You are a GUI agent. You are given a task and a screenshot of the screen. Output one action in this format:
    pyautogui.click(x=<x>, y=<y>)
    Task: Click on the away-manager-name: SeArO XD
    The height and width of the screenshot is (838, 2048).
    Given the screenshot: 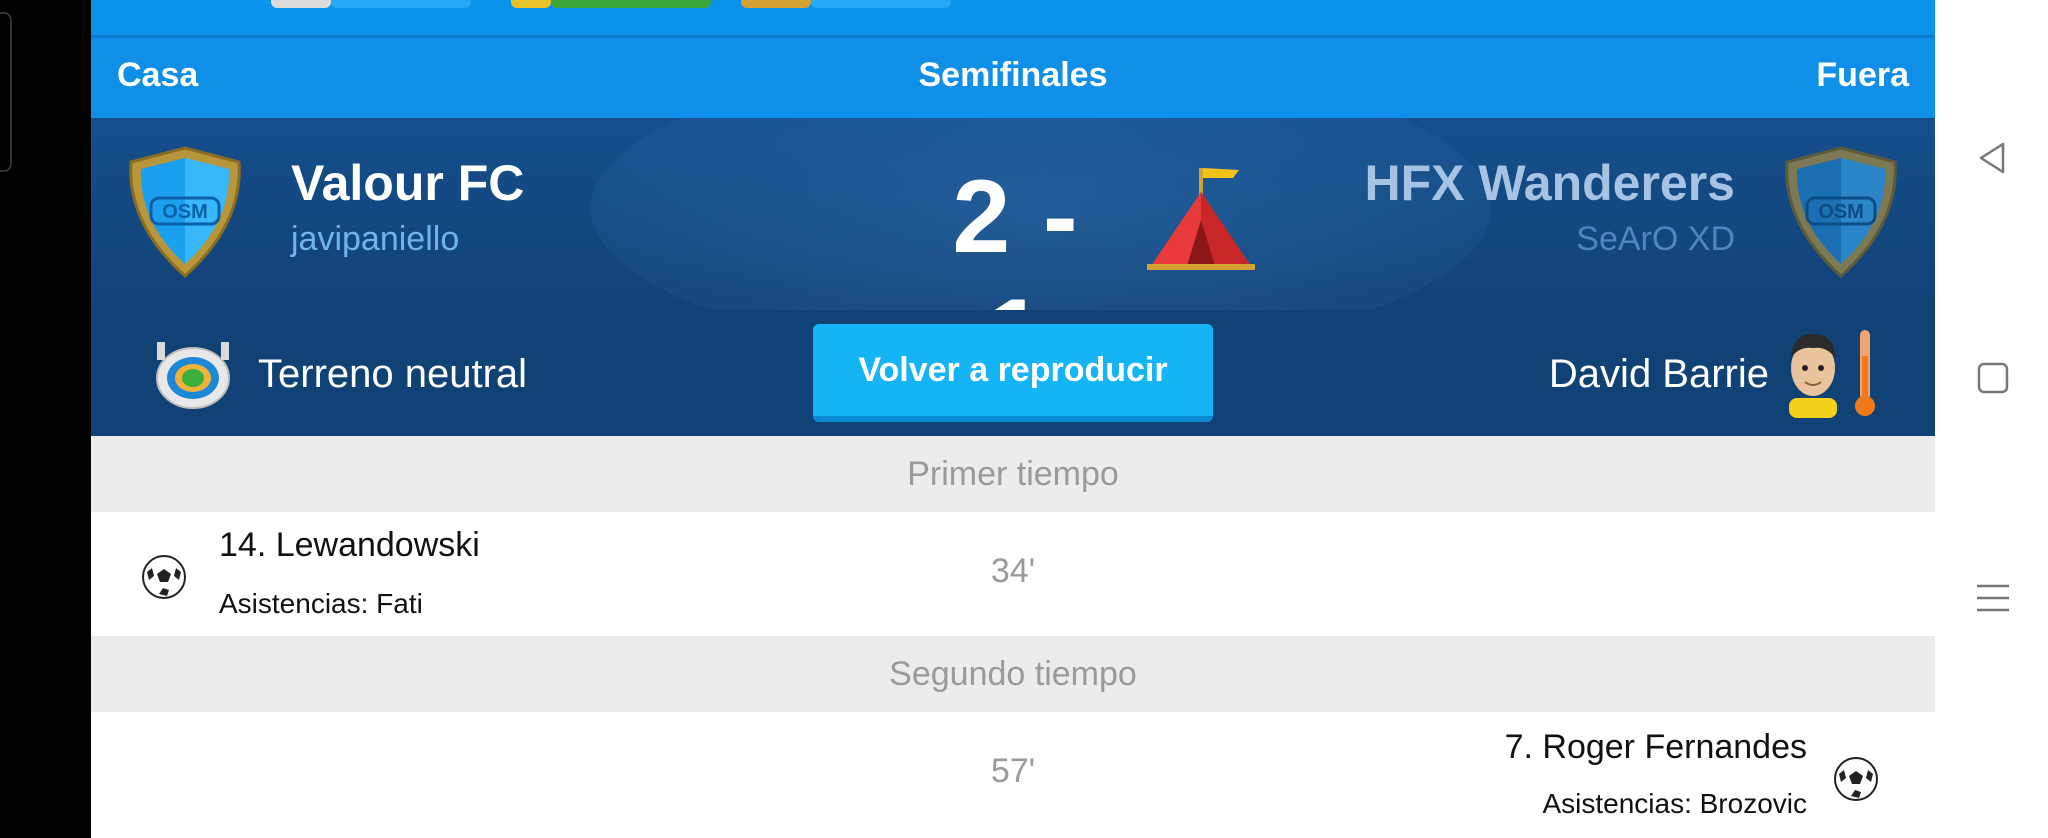 What is the action you would take?
    pyautogui.click(x=1655, y=239)
    